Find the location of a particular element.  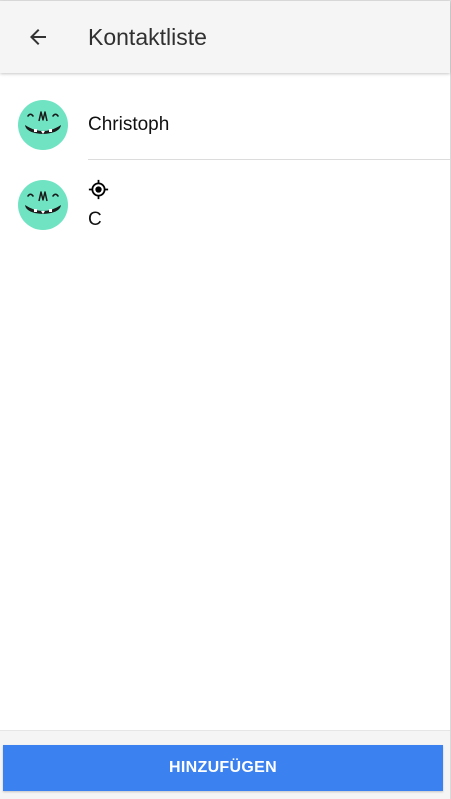

bottom-bar: HINZUFÜGEN is located at coordinates (225, 764).